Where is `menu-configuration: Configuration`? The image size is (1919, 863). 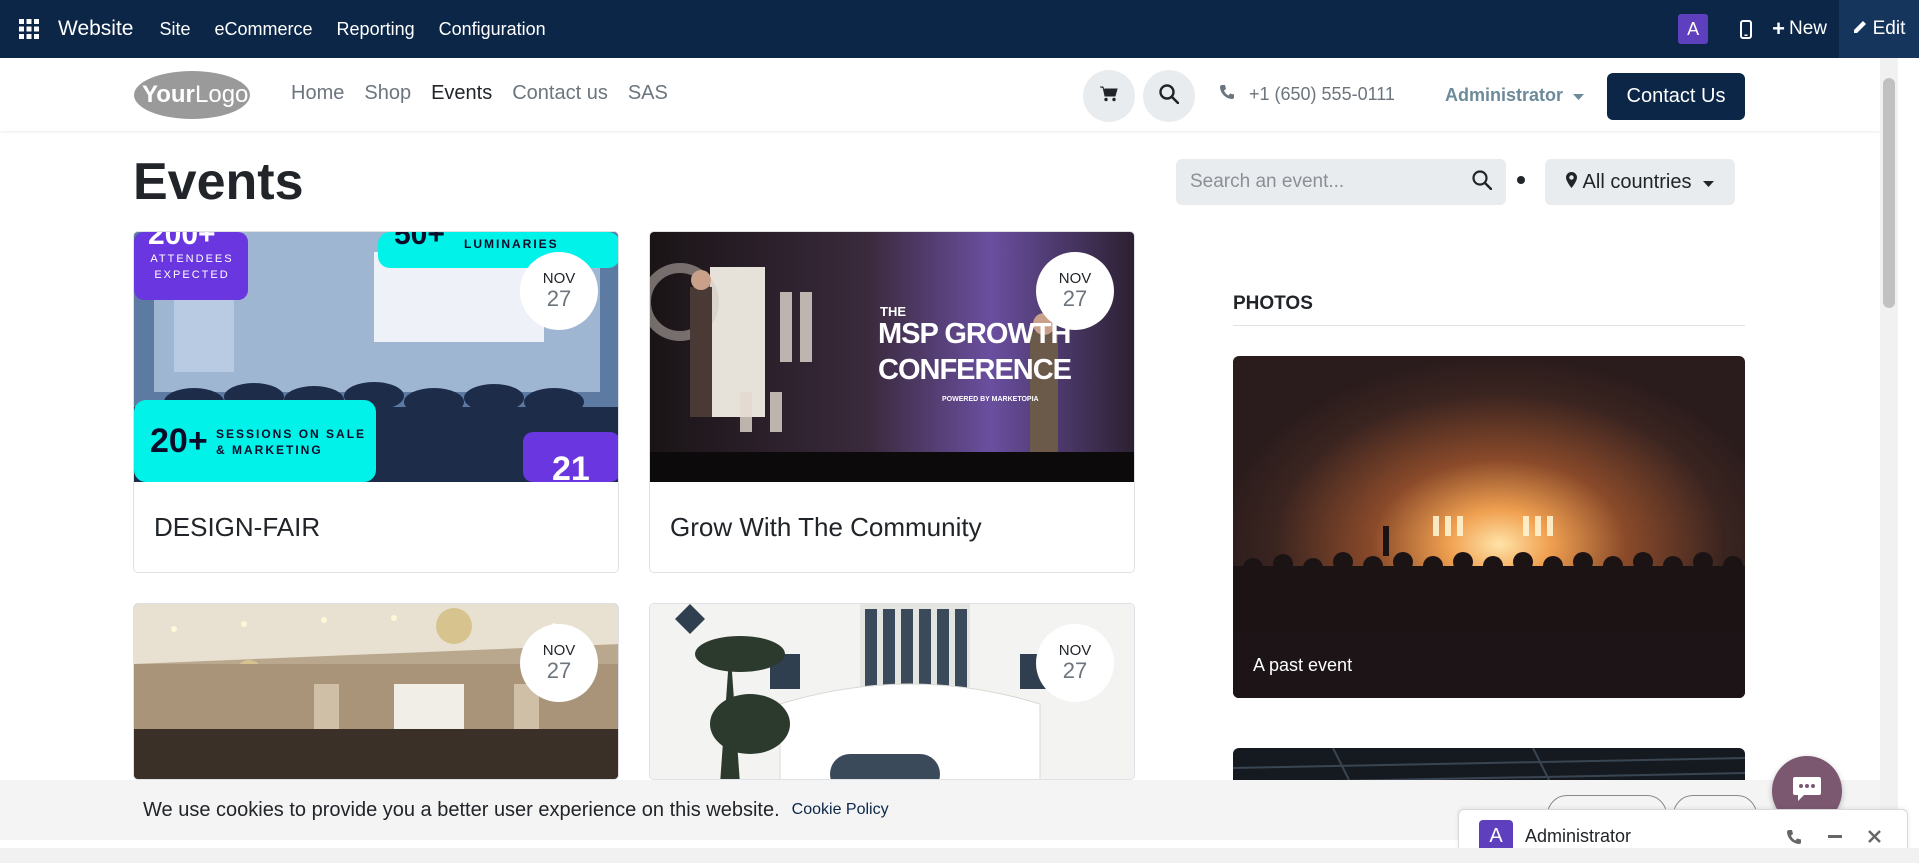
menu-configuration: Configuration is located at coordinates (492, 29).